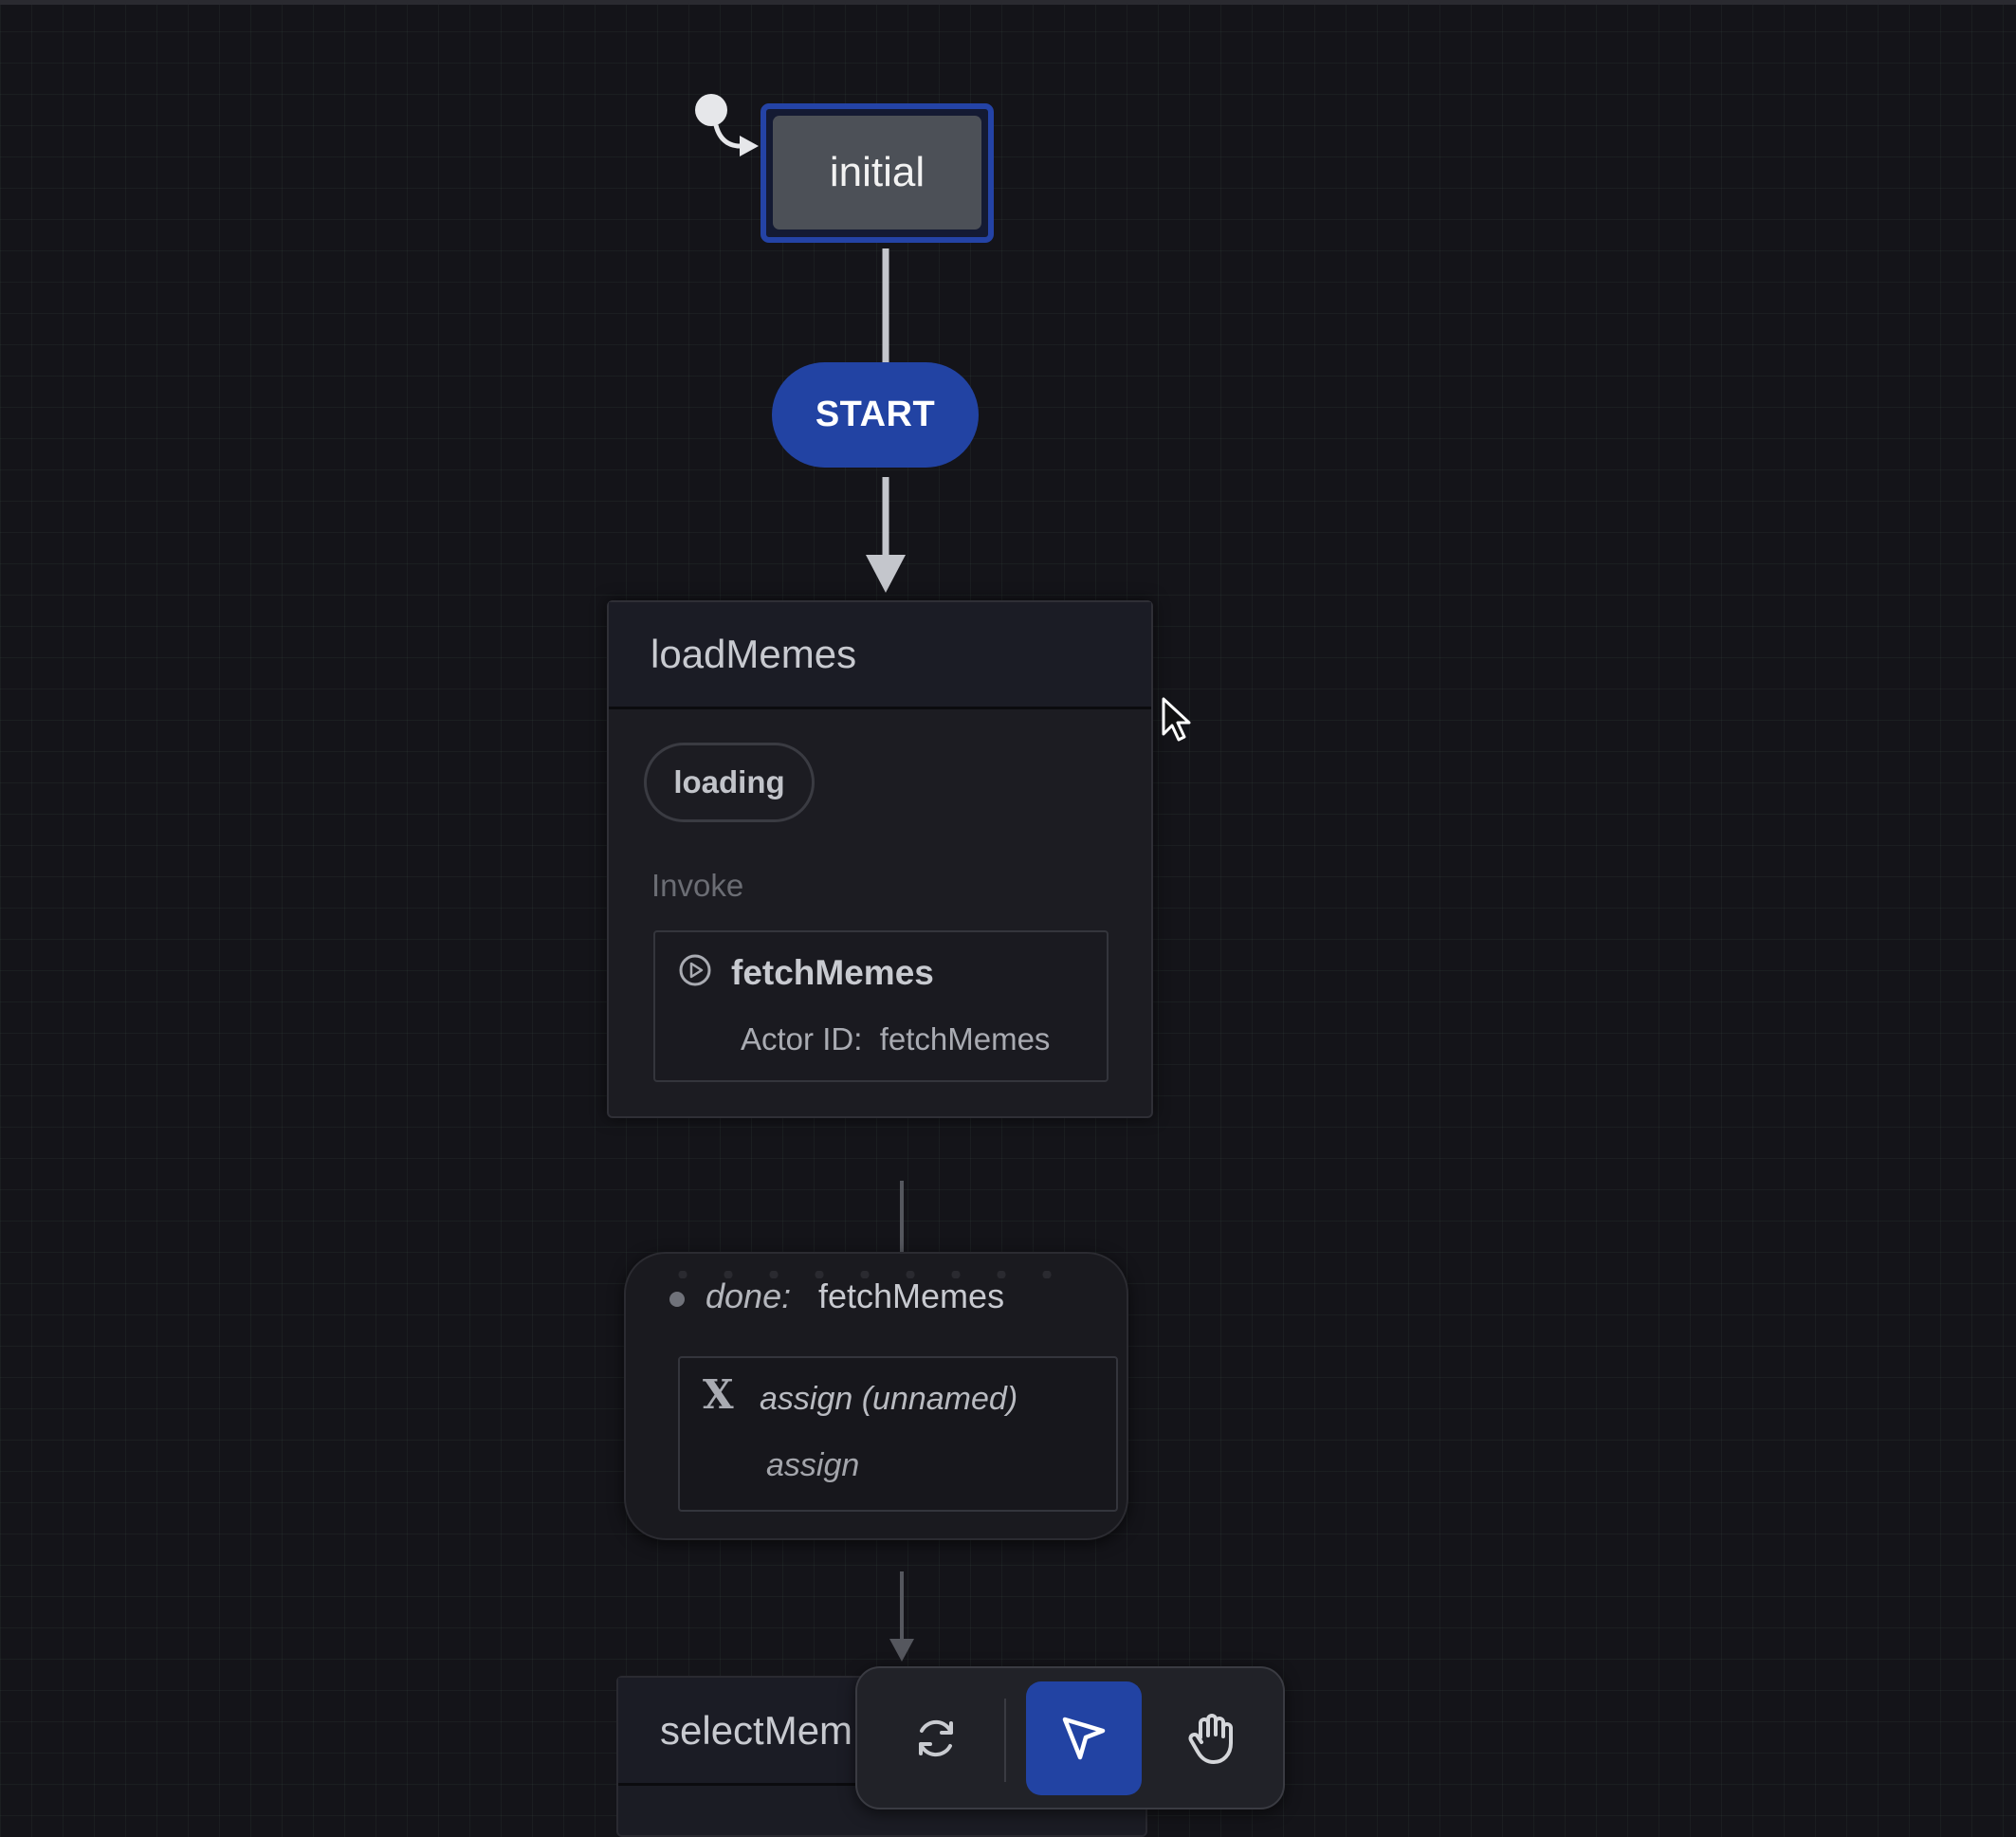 Image resolution: width=2016 pixels, height=1837 pixels. I want to click on initial-state: initial, so click(877, 173).